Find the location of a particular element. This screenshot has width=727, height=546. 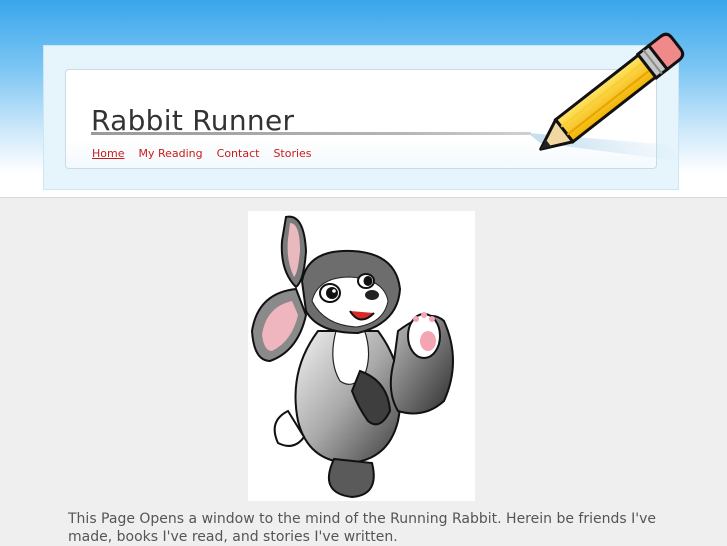

pencil-icon is located at coordinates (606, 96).